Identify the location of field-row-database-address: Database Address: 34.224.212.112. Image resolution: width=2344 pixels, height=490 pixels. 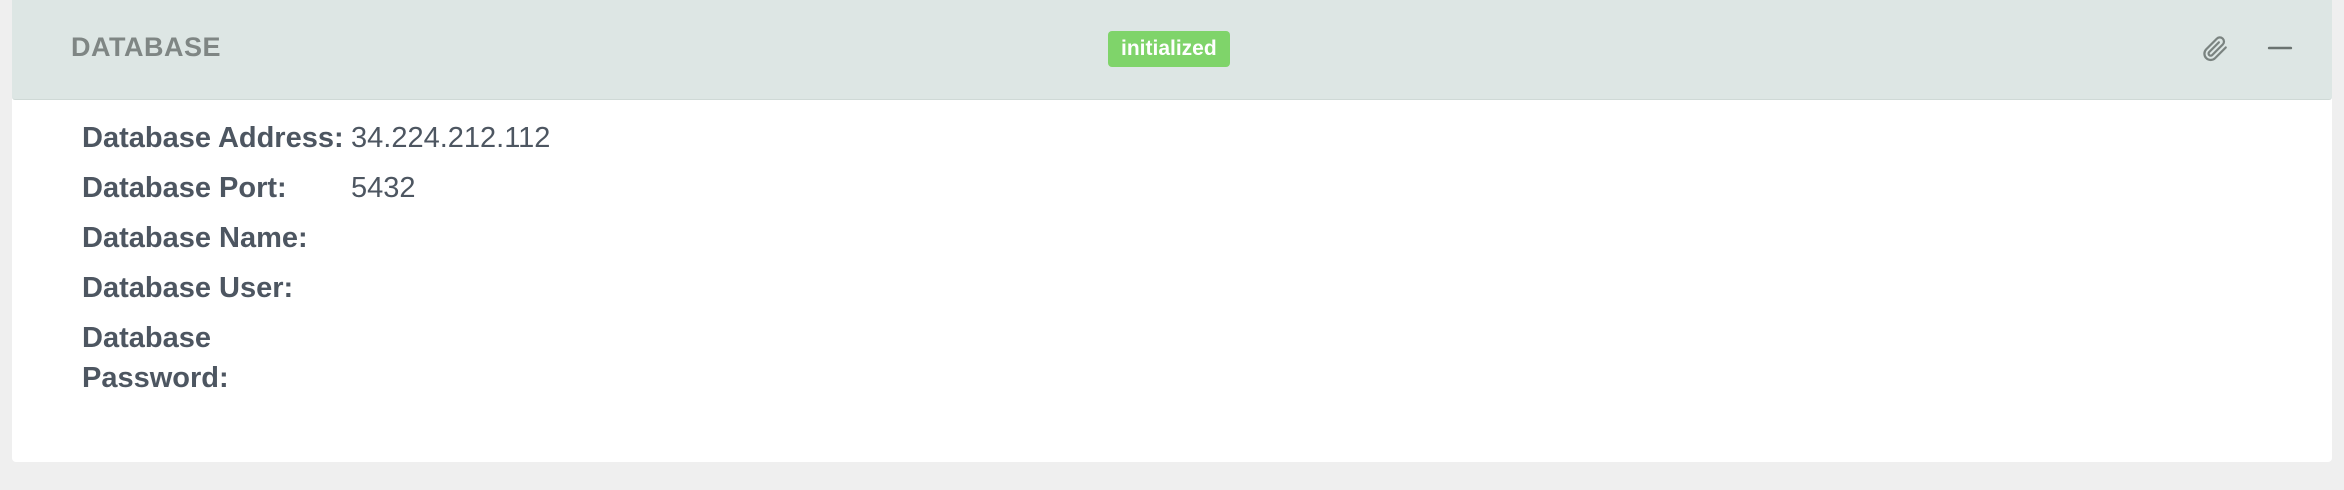
(1182, 138).